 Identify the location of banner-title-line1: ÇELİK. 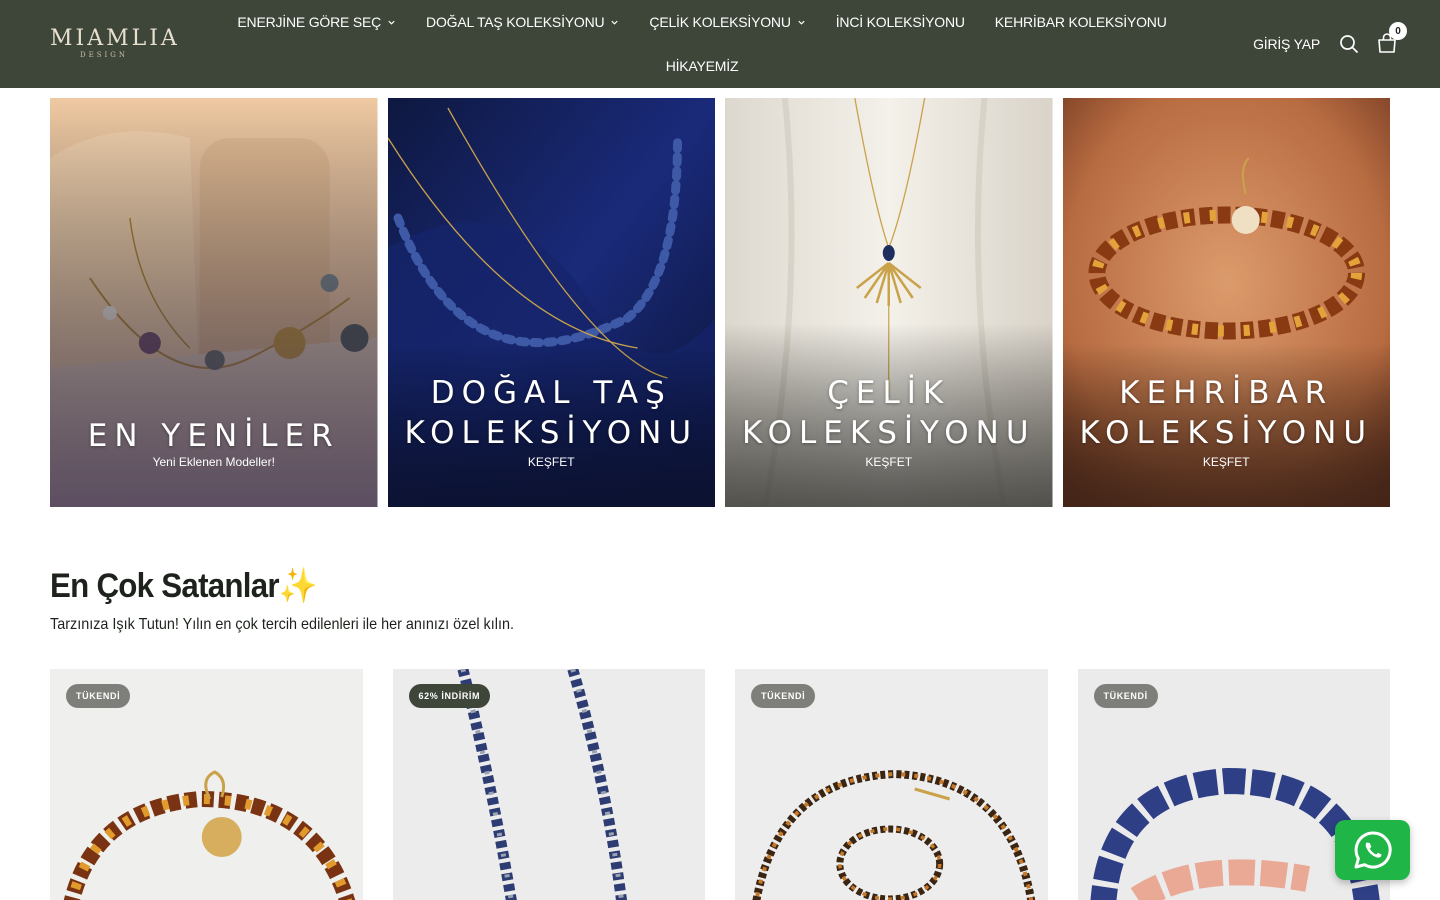
(889, 393).